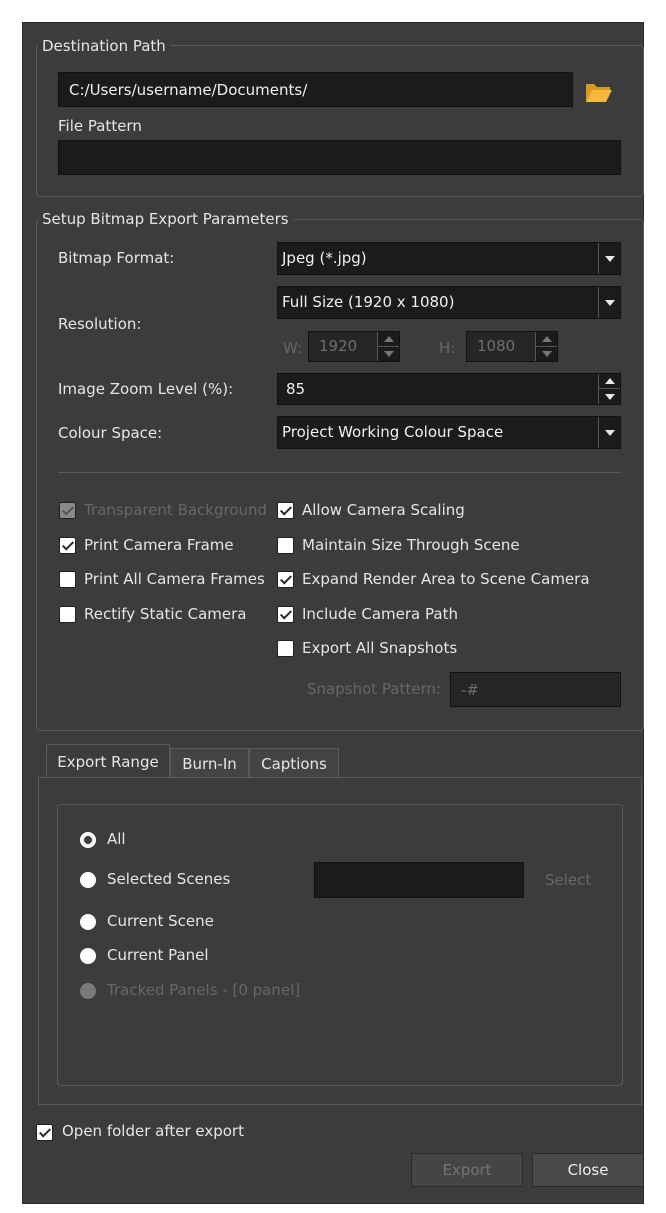  What do you see at coordinates (285, 545) in the screenshot?
I see `maintain-size-checkbox` at bounding box center [285, 545].